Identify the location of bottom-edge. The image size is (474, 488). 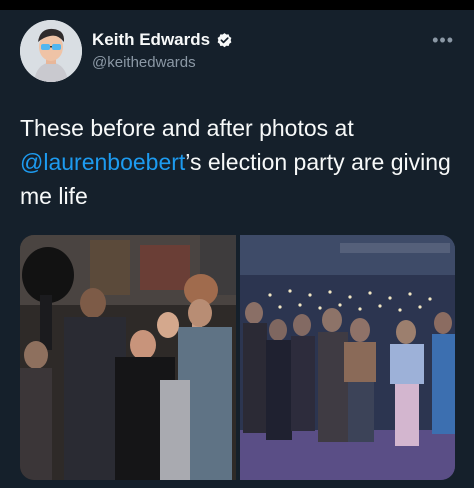
(237, 485).